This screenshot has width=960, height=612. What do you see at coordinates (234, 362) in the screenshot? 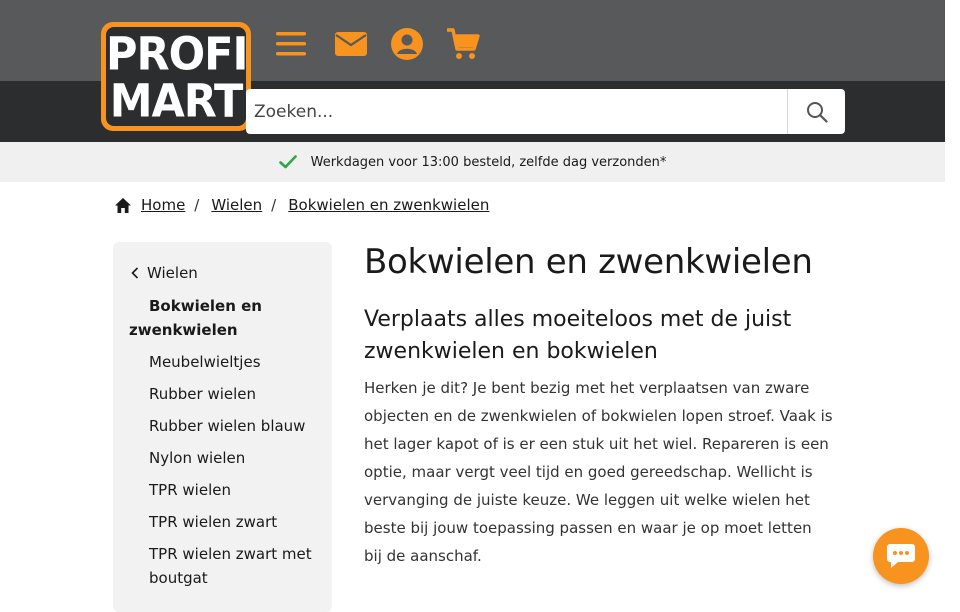
I see `sidebar-item-meubelwieltjes: Meubelwieltjes` at bounding box center [234, 362].